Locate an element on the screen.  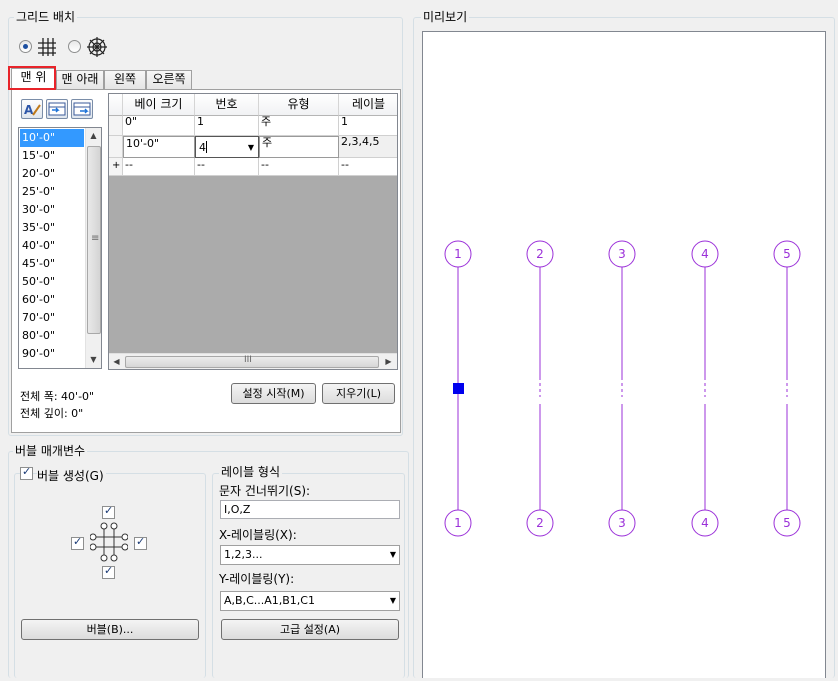
edit-label-icon: A is located at coordinates (32, 110).